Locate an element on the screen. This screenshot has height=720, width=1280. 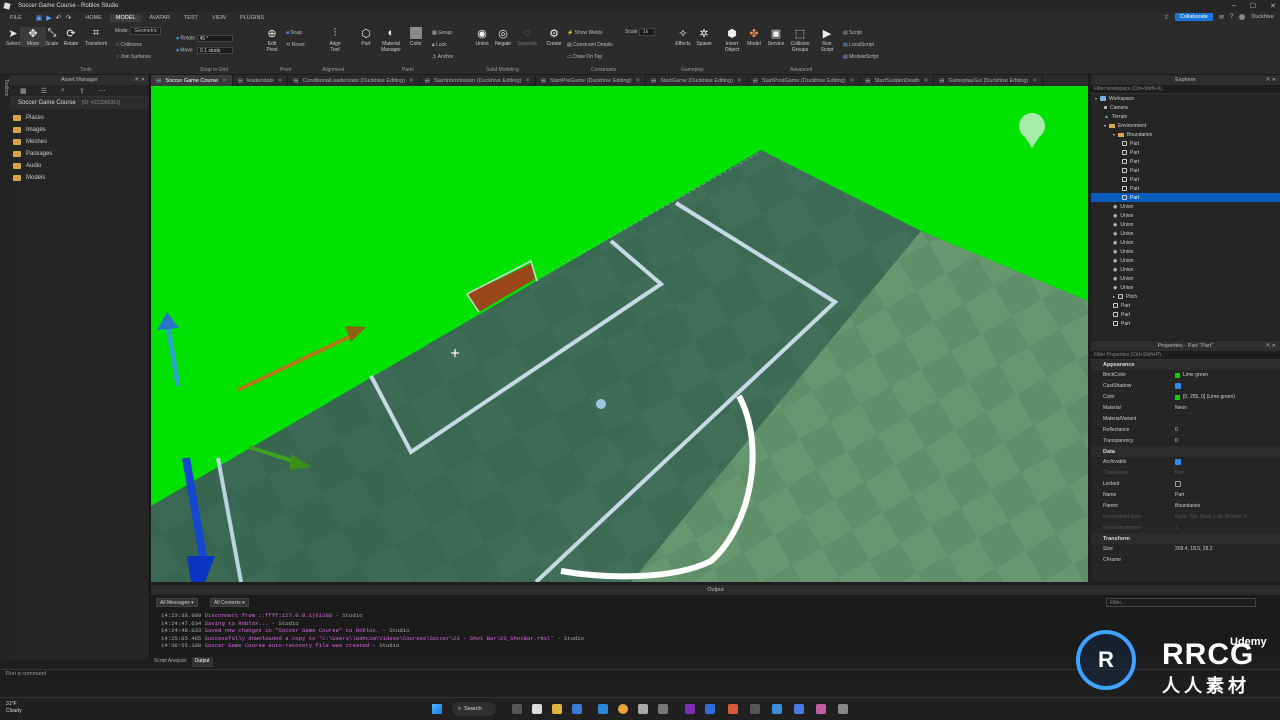
properties-filter-input: Filter Properties (Ctrl+Shift+P) is located at coordinates (1185, 355).